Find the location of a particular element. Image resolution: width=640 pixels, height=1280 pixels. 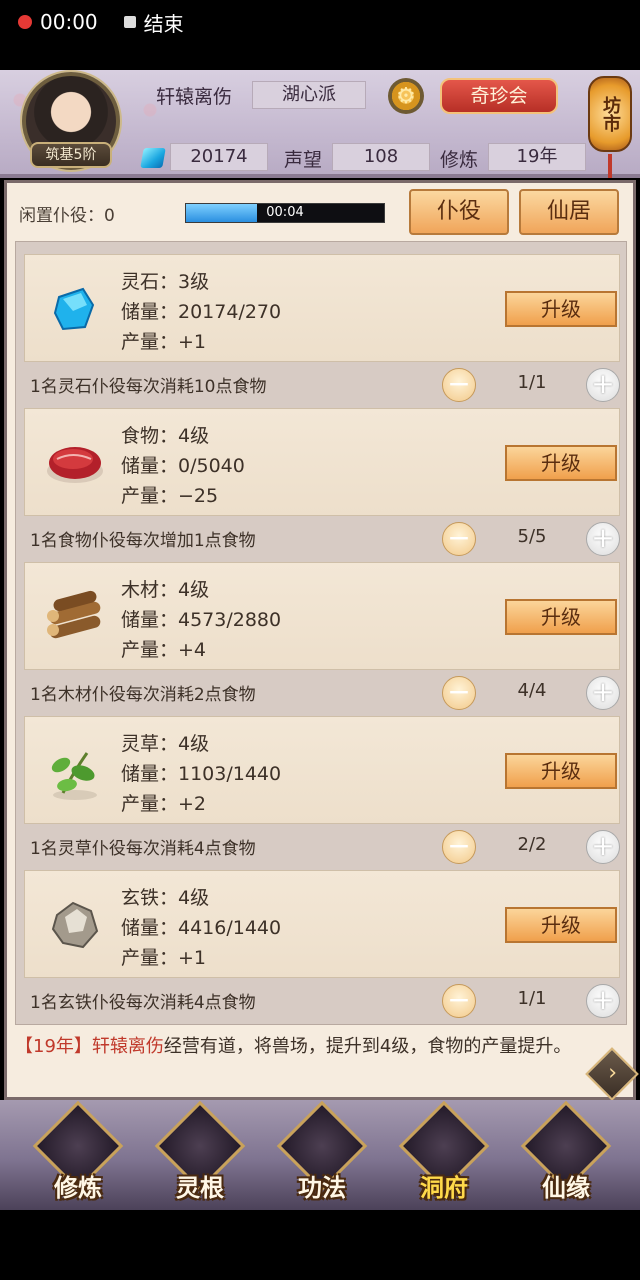

servant-note: 1名灵草仆役每次消耗4点食物 is located at coordinates (143, 849).